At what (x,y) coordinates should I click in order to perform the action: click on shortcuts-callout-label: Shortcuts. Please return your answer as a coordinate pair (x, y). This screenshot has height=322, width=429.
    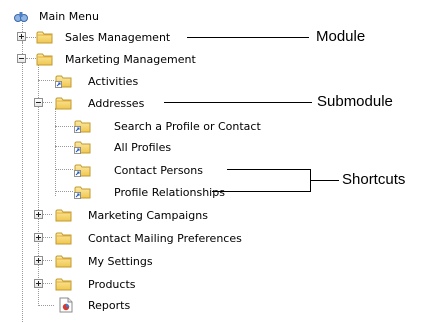
    Looking at the image, I should click on (374, 179).